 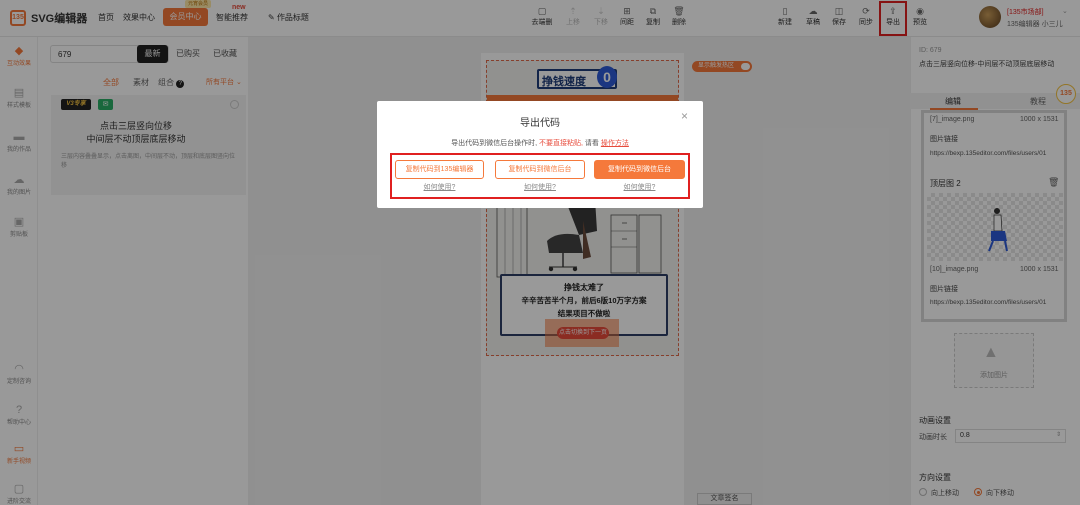 I want to click on close-icon: ×, so click(x=684, y=116).